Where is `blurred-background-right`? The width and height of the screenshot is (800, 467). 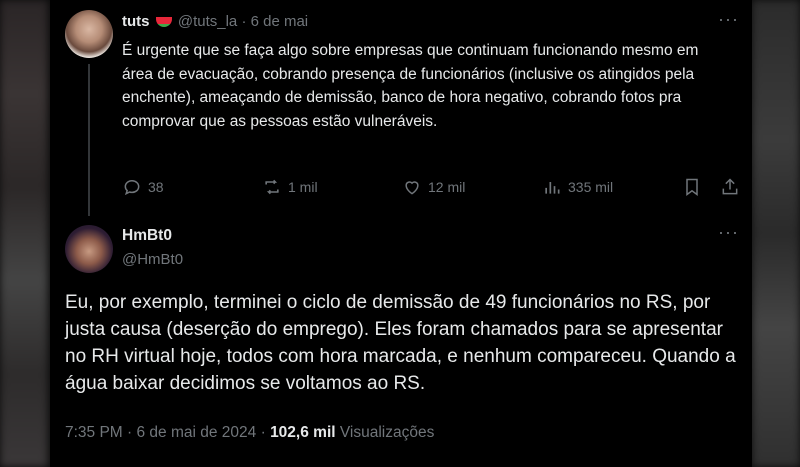 blurred-background-right is located at coordinates (776, 233).